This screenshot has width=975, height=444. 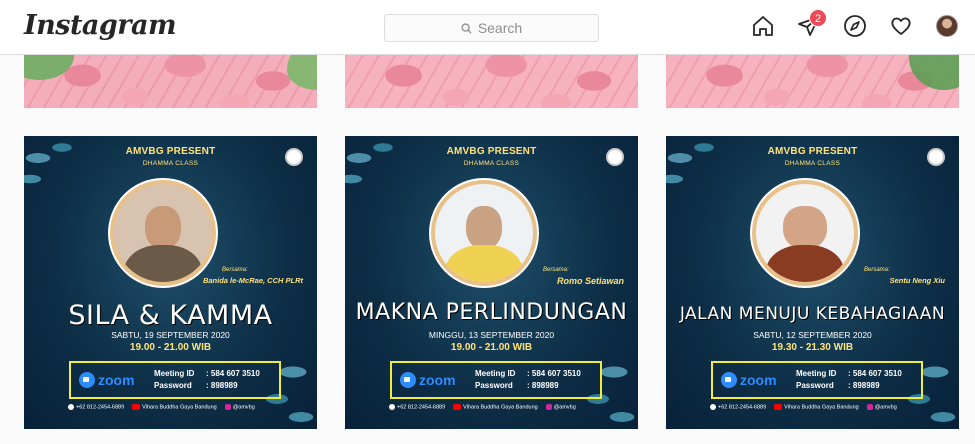 What do you see at coordinates (901, 26) in the screenshot?
I see `activity-heart-icon` at bounding box center [901, 26].